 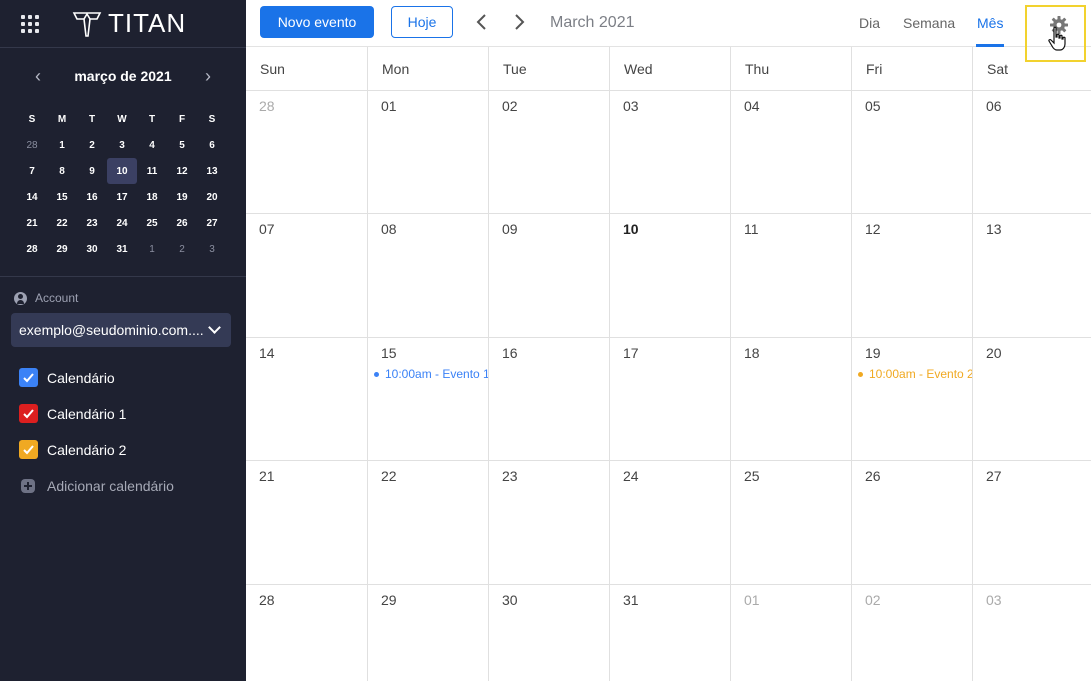 I want to click on tab-month: Mês, so click(x=990, y=23).